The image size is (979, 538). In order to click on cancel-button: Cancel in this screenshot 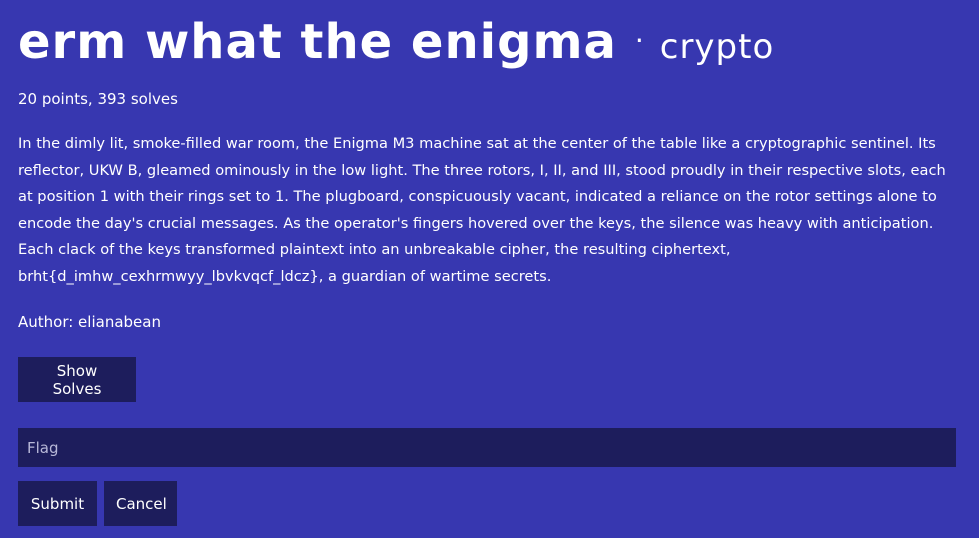, I will do `click(140, 503)`.